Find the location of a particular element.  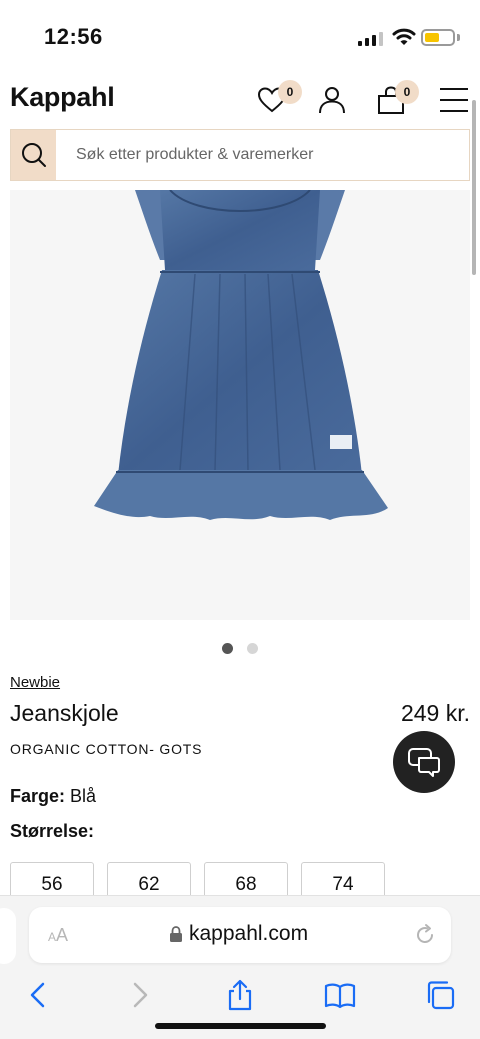

share-icon is located at coordinates (240, 995).